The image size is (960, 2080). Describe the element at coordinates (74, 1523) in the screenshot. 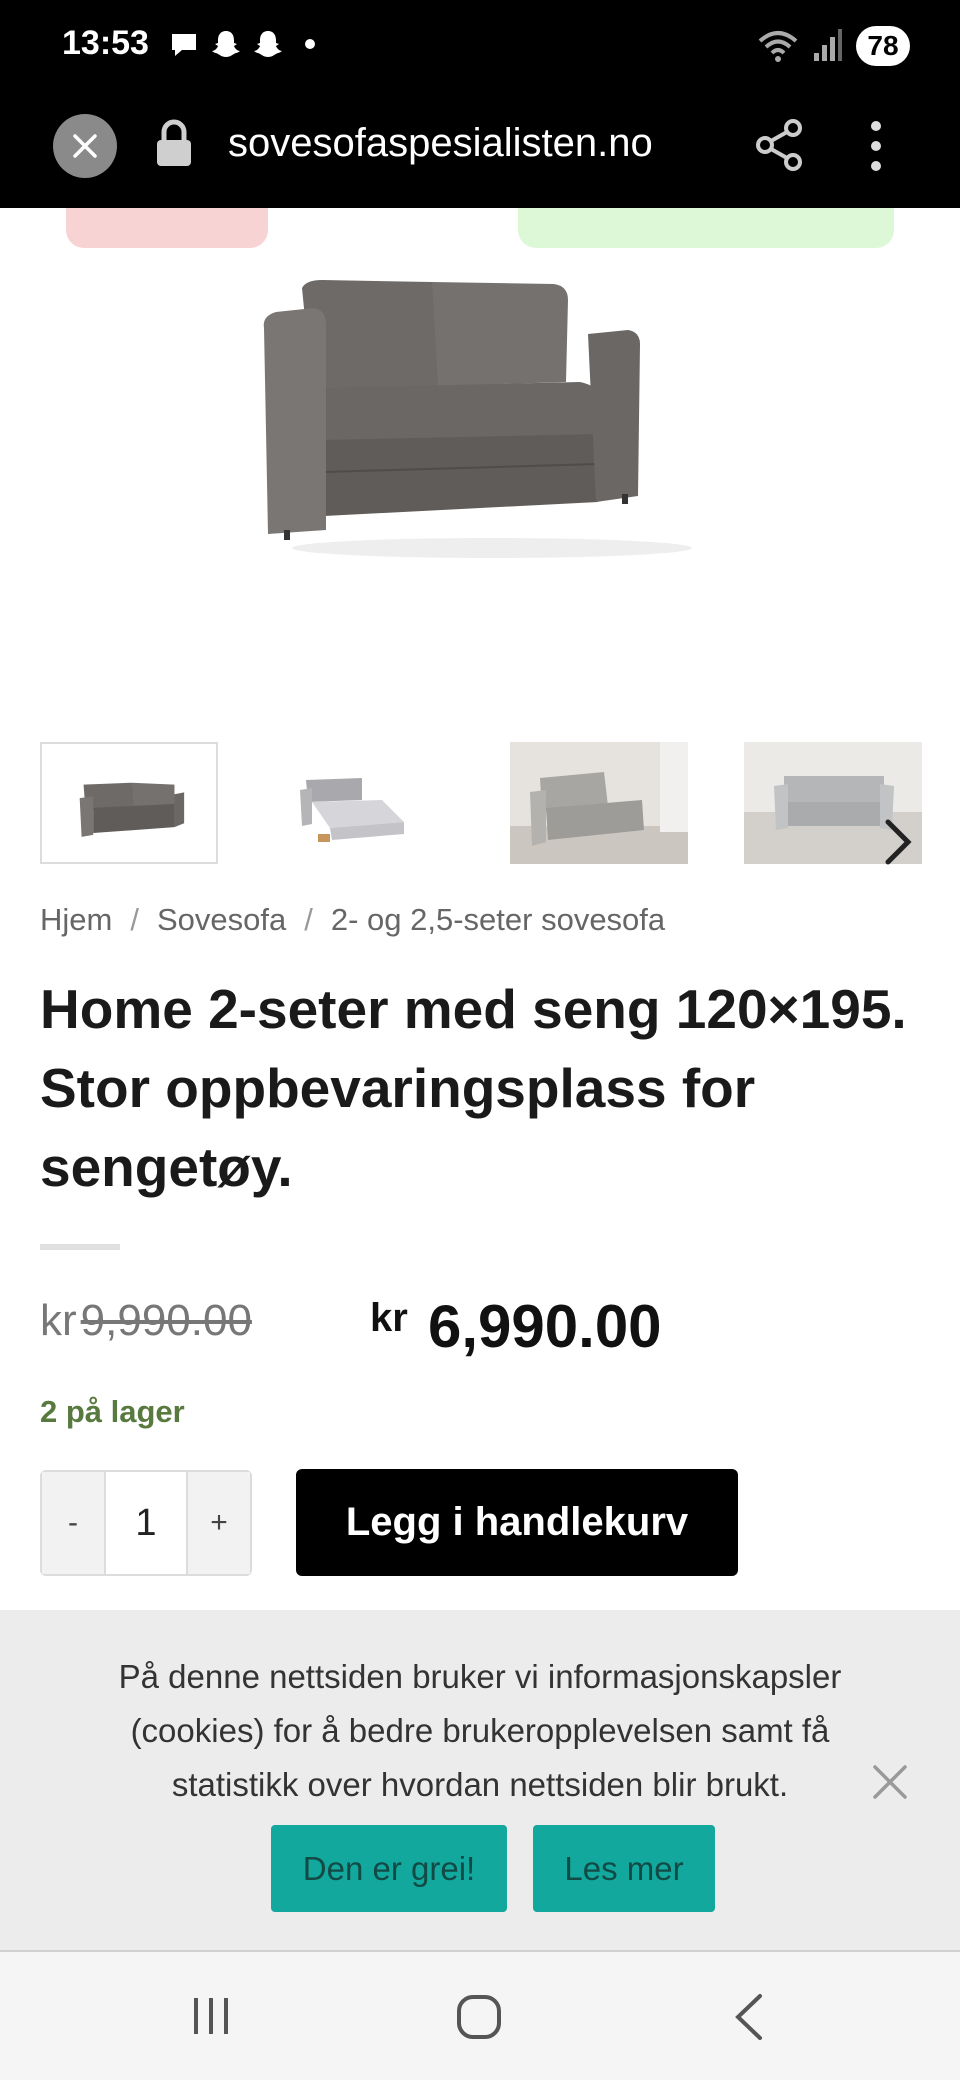

I see `quantity-decrease-button: -` at that location.